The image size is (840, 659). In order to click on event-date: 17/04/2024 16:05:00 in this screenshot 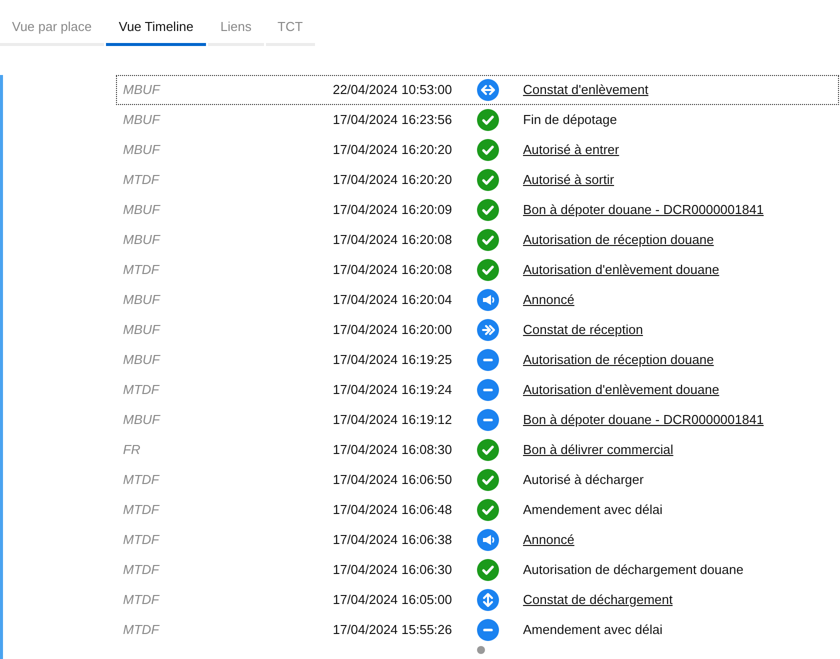, I will do `click(392, 600)`.